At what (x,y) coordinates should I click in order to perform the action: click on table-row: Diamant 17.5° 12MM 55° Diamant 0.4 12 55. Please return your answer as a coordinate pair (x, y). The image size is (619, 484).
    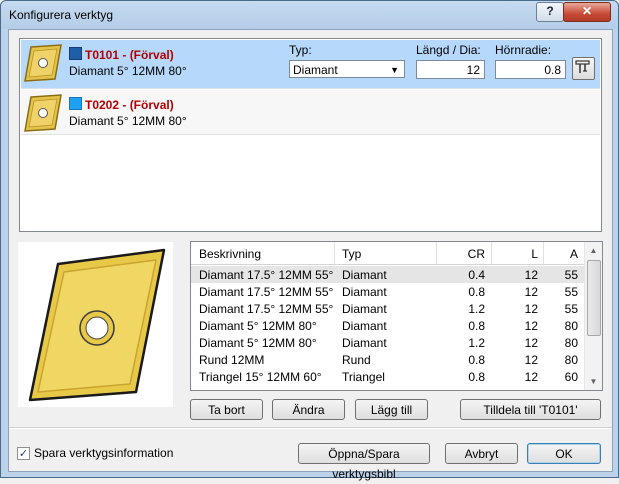
    Looking at the image, I should click on (388, 274).